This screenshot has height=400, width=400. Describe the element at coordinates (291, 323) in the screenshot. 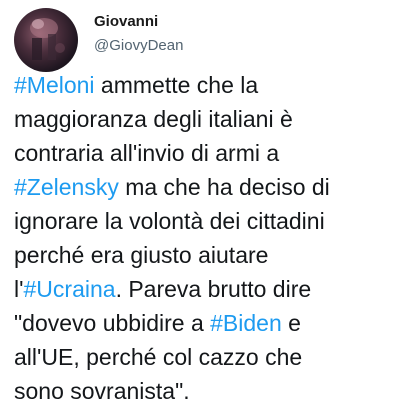

I see `tweet-text-segment: e` at that location.